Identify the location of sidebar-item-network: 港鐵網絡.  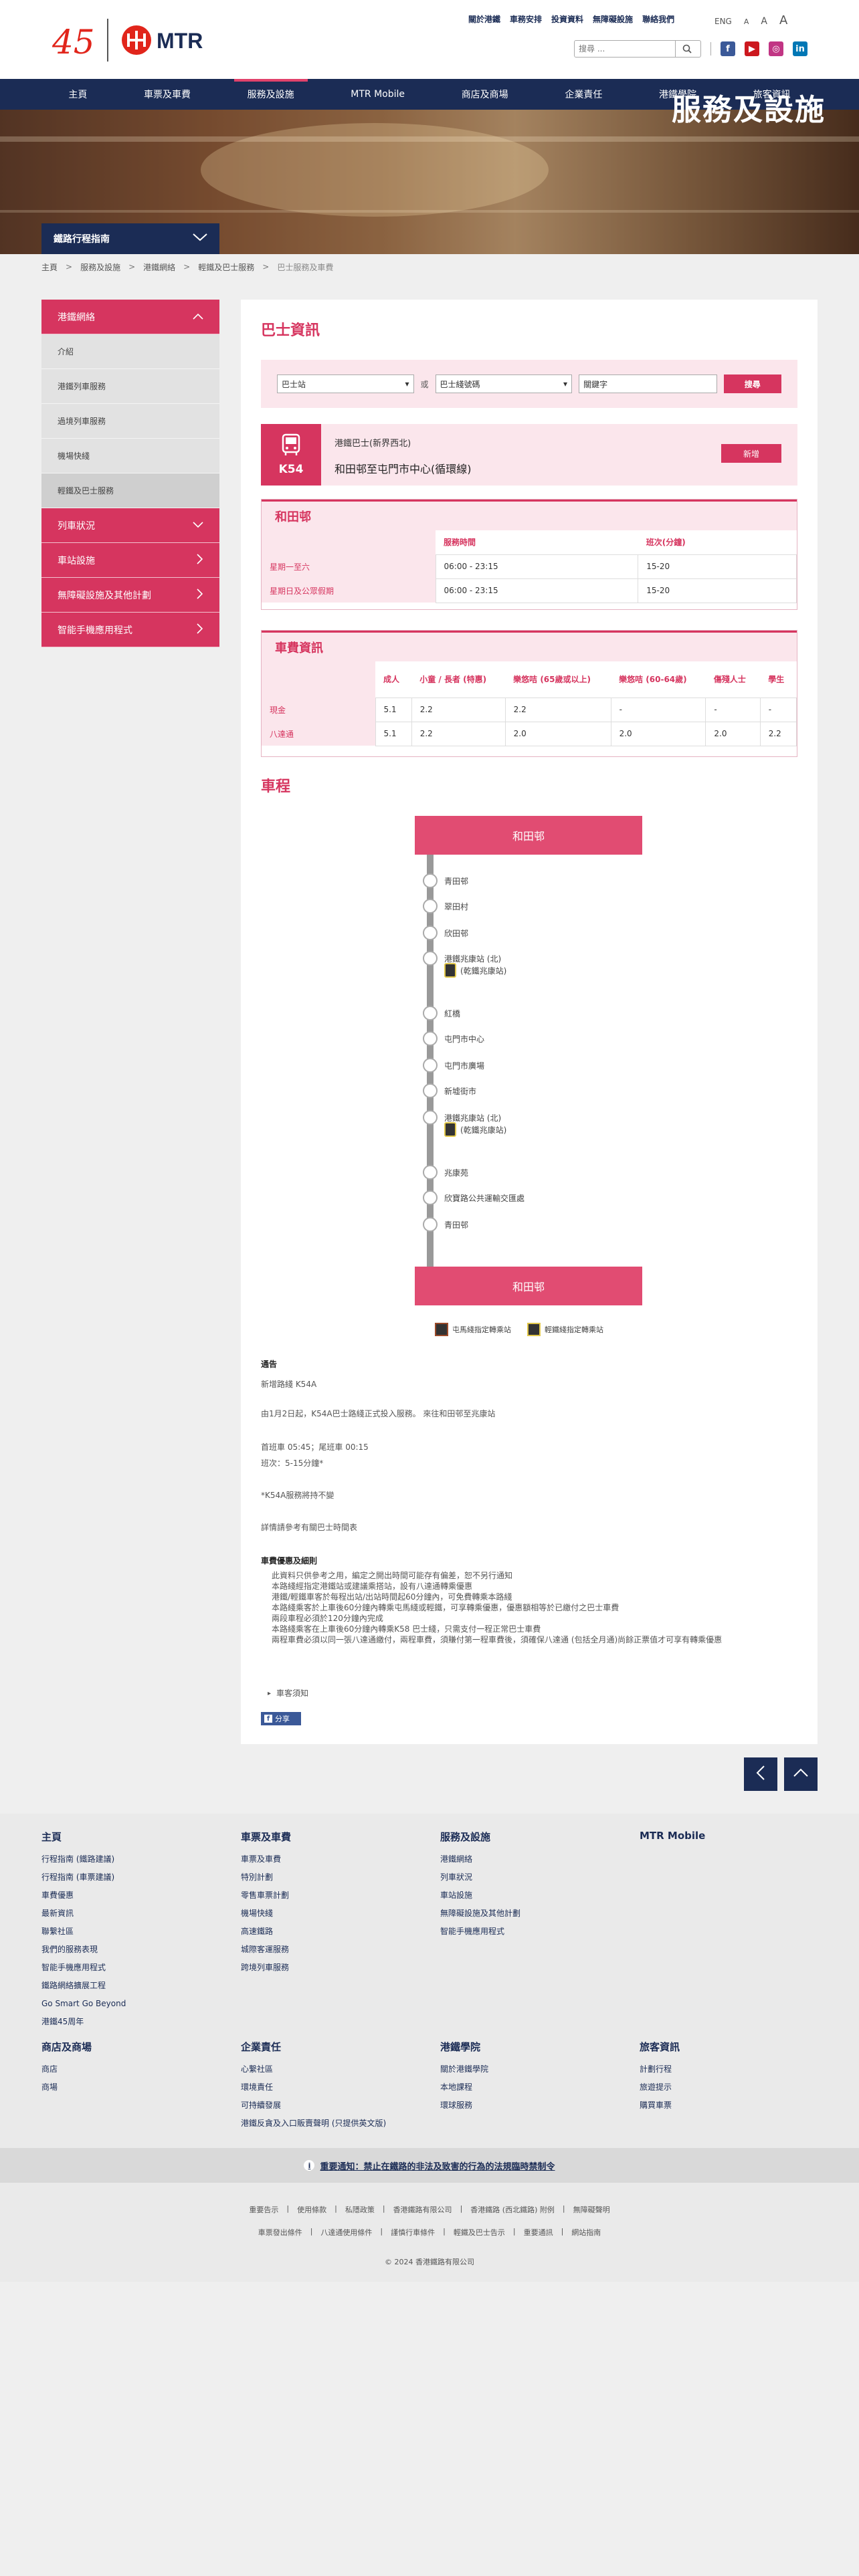
(130, 317).